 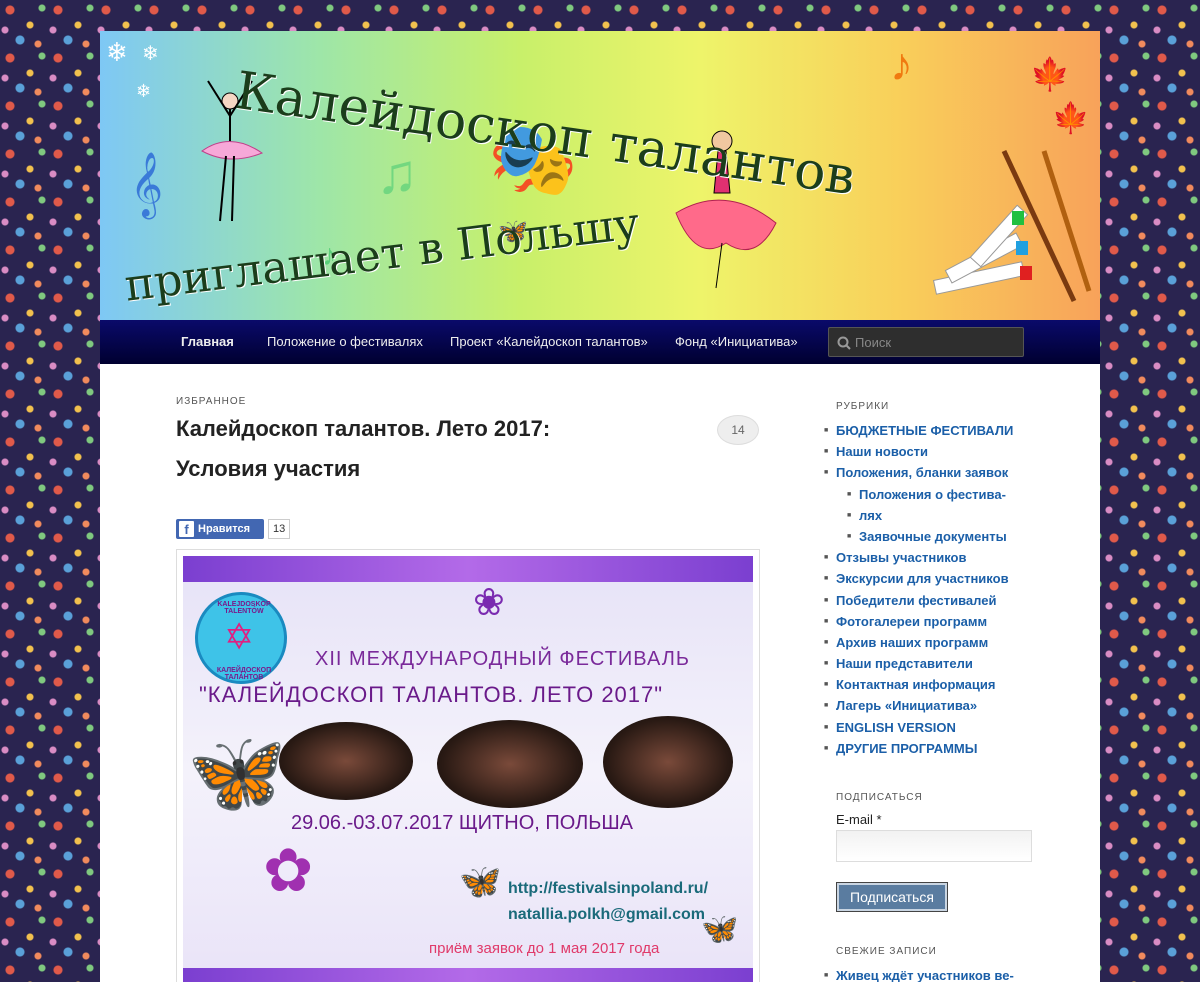 I want to click on category-reviews: Отзывы участников, so click(x=949, y=557).